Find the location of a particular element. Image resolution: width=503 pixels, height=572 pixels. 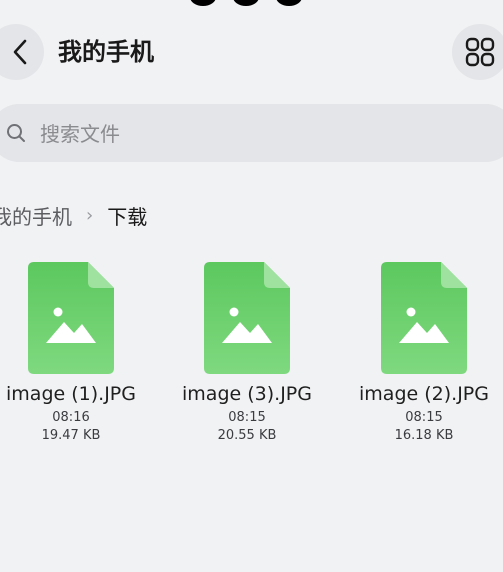

file-name: image (2).JPG is located at coordinates (424, 394).